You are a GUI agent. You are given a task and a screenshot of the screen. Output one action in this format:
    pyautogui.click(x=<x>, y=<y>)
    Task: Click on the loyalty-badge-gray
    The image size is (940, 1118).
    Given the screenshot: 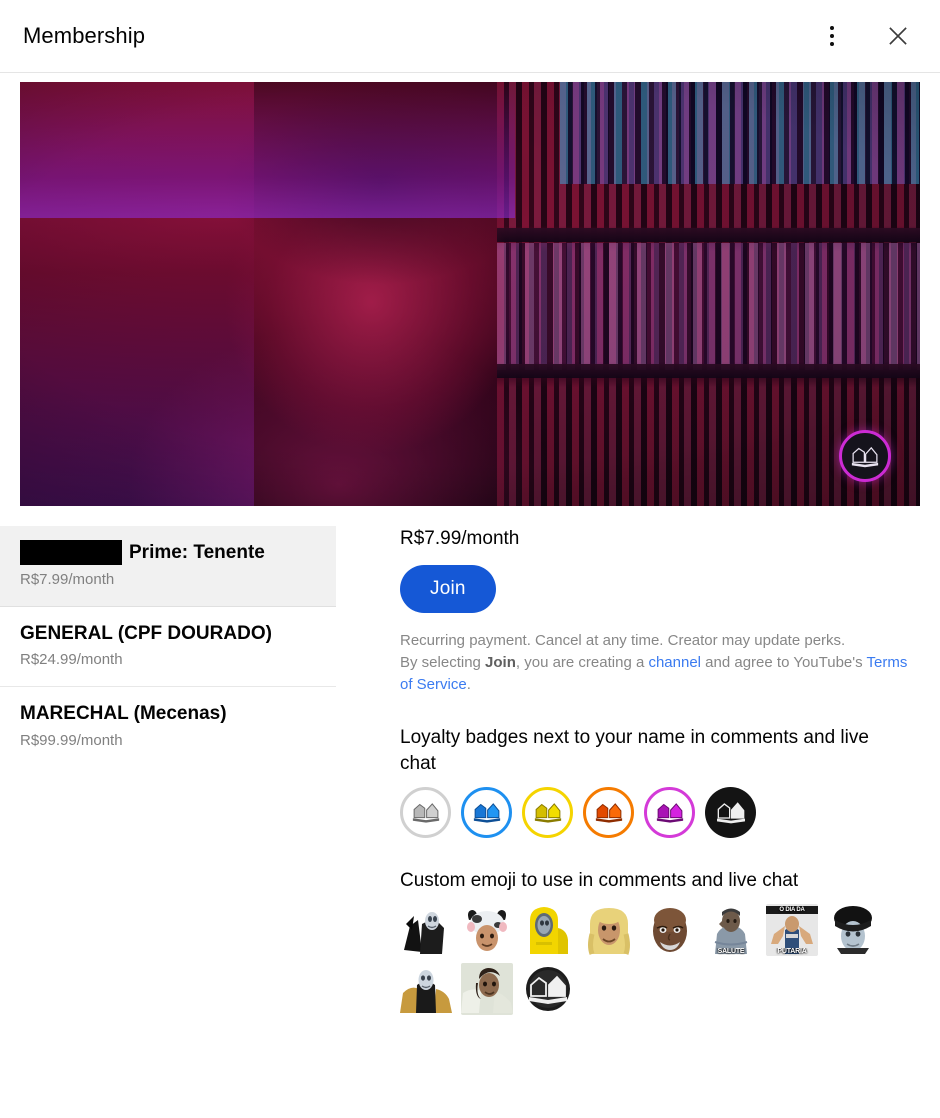 What is the action you would take?
    pyautogui.click(x=425, y=812)
    